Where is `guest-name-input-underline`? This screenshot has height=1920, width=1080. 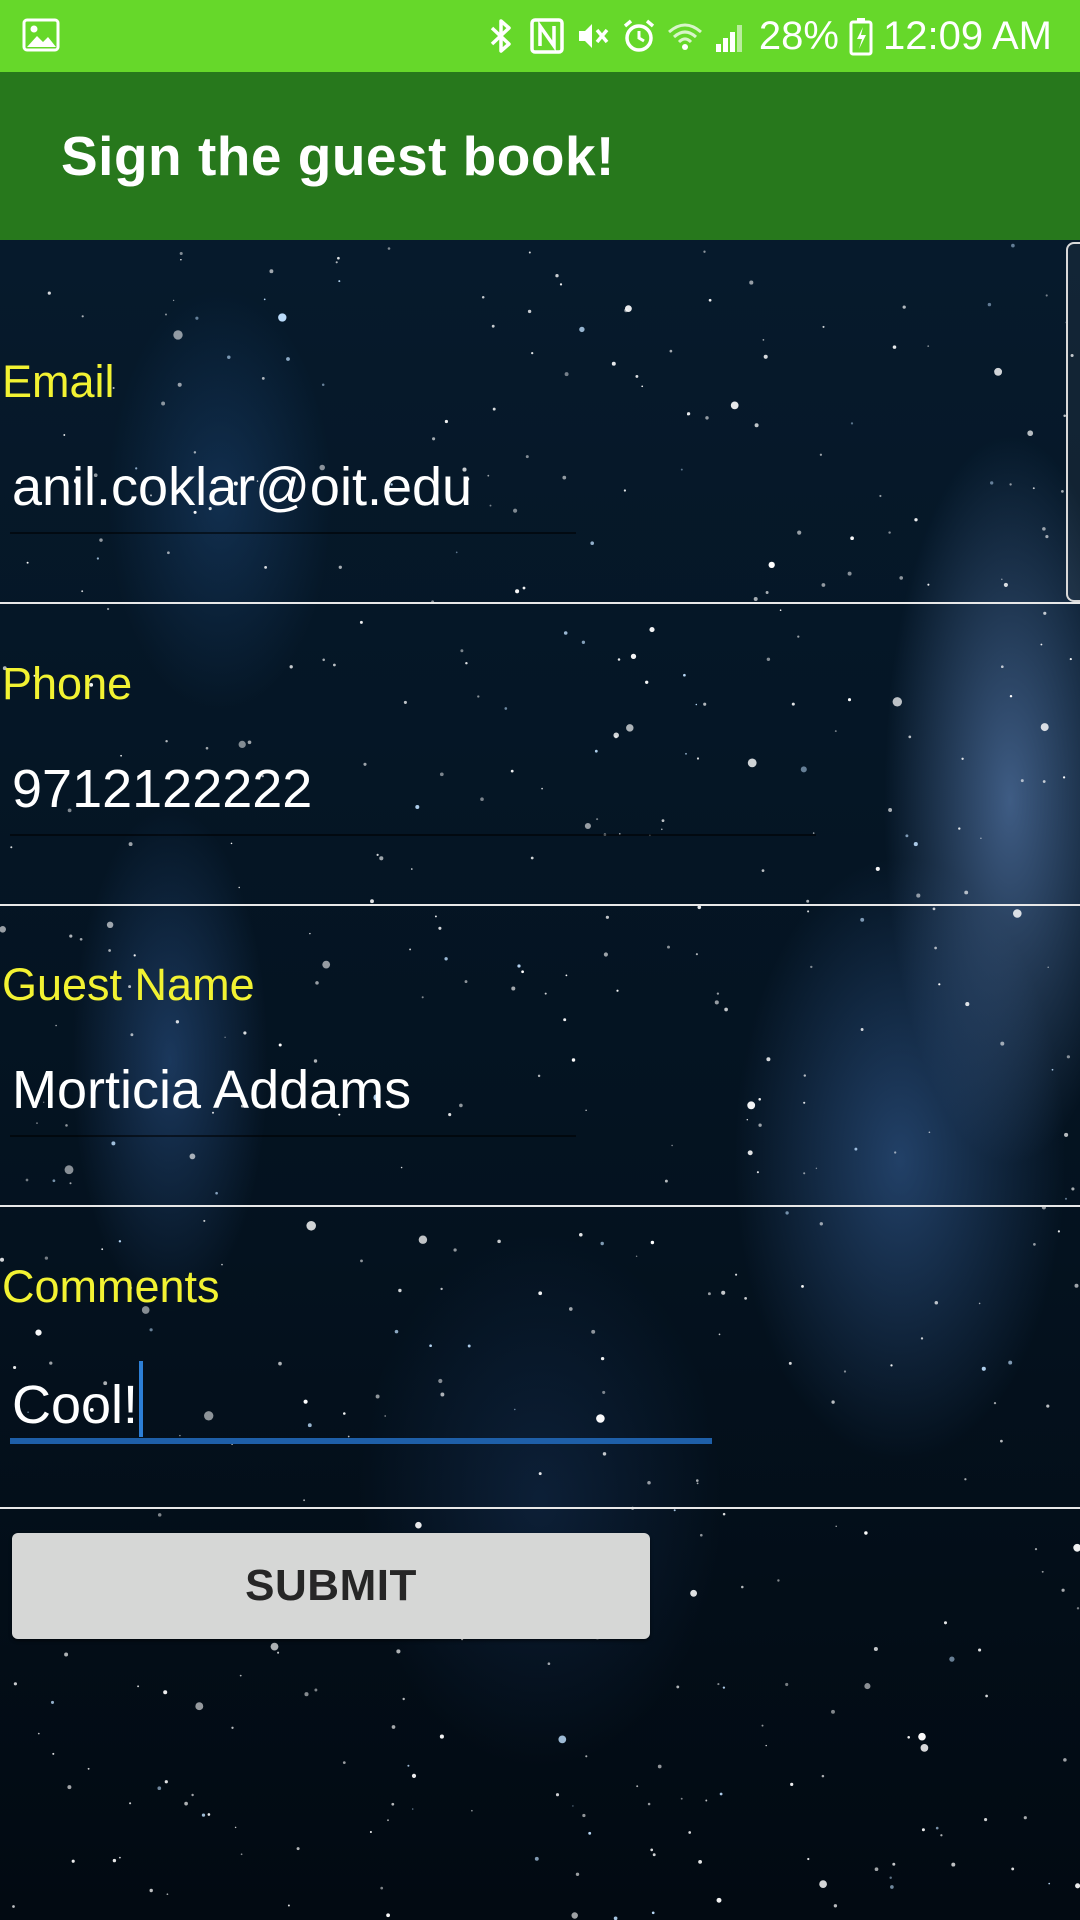 guest-name-input-underline is located at coordinates (293, 1136).